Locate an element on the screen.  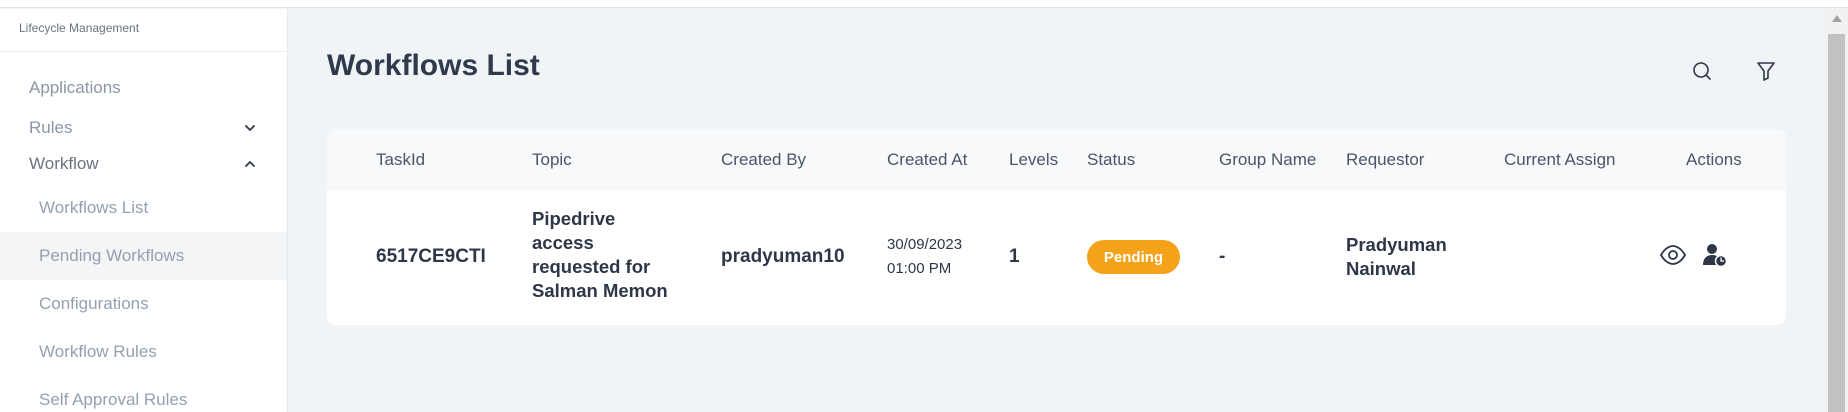
sidebar-item-label: Applications is located at coordinates (75, 87).